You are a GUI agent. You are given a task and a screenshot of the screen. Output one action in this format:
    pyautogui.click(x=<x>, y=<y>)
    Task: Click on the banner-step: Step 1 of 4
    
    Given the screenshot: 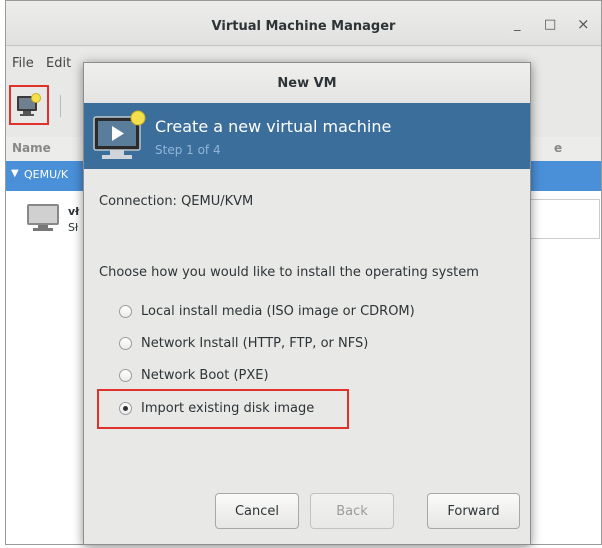 What is the action you would take?
    pyautogui.click(x=188, y=150)
    